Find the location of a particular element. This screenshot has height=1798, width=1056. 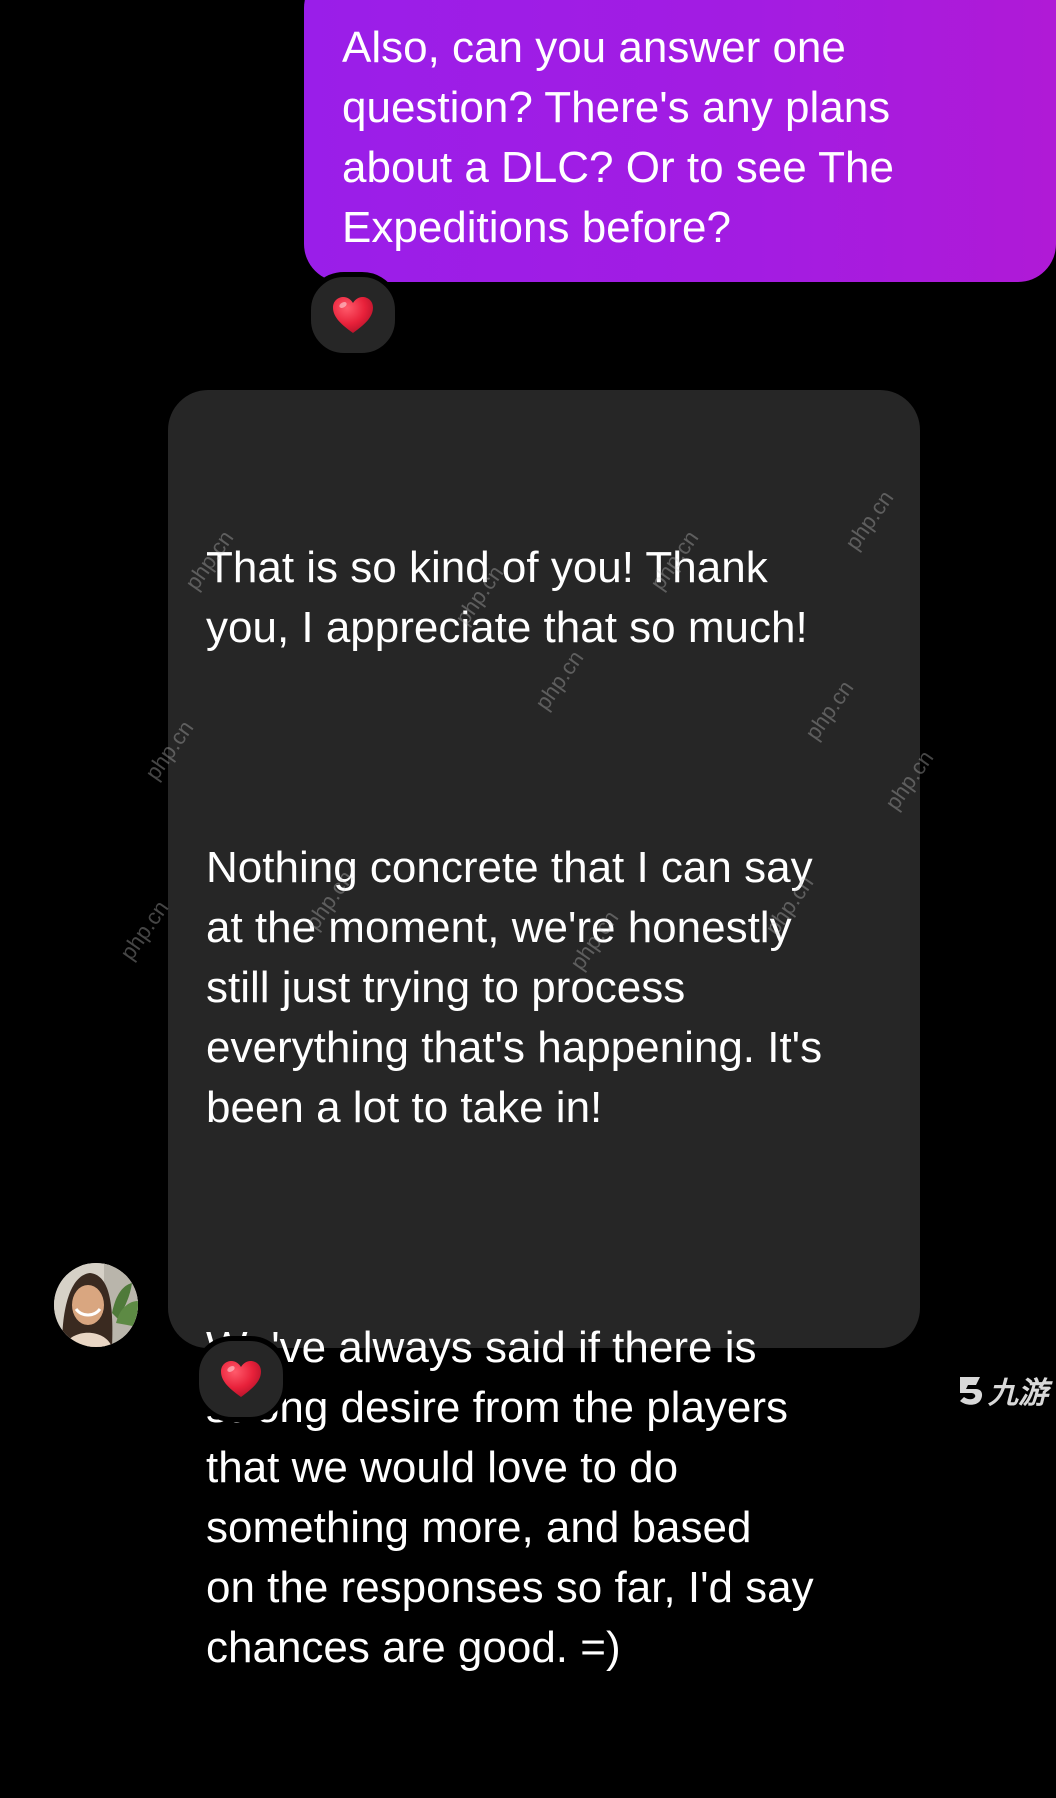

site-logo: 九游 is located at coordinates (1002, 1390).